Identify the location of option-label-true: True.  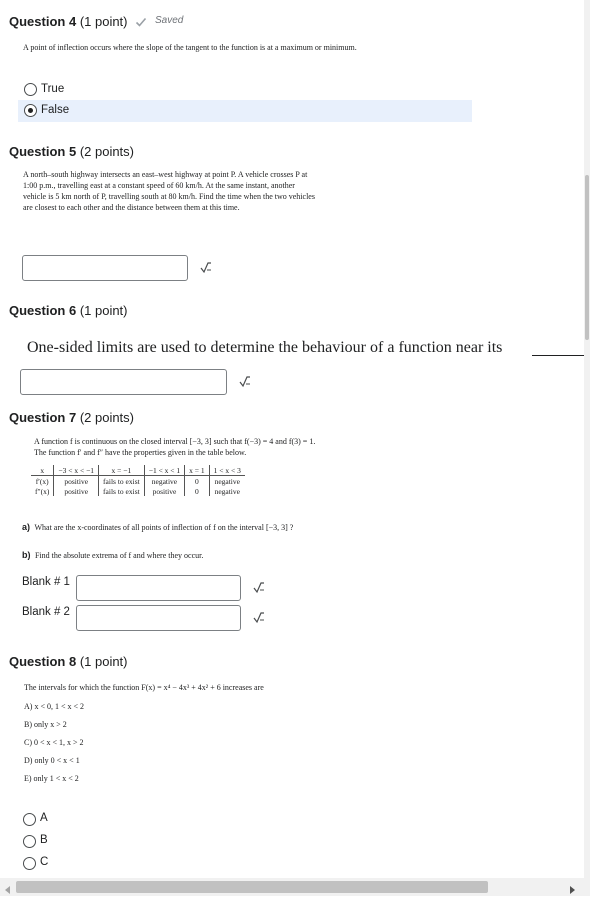
(53, 89).